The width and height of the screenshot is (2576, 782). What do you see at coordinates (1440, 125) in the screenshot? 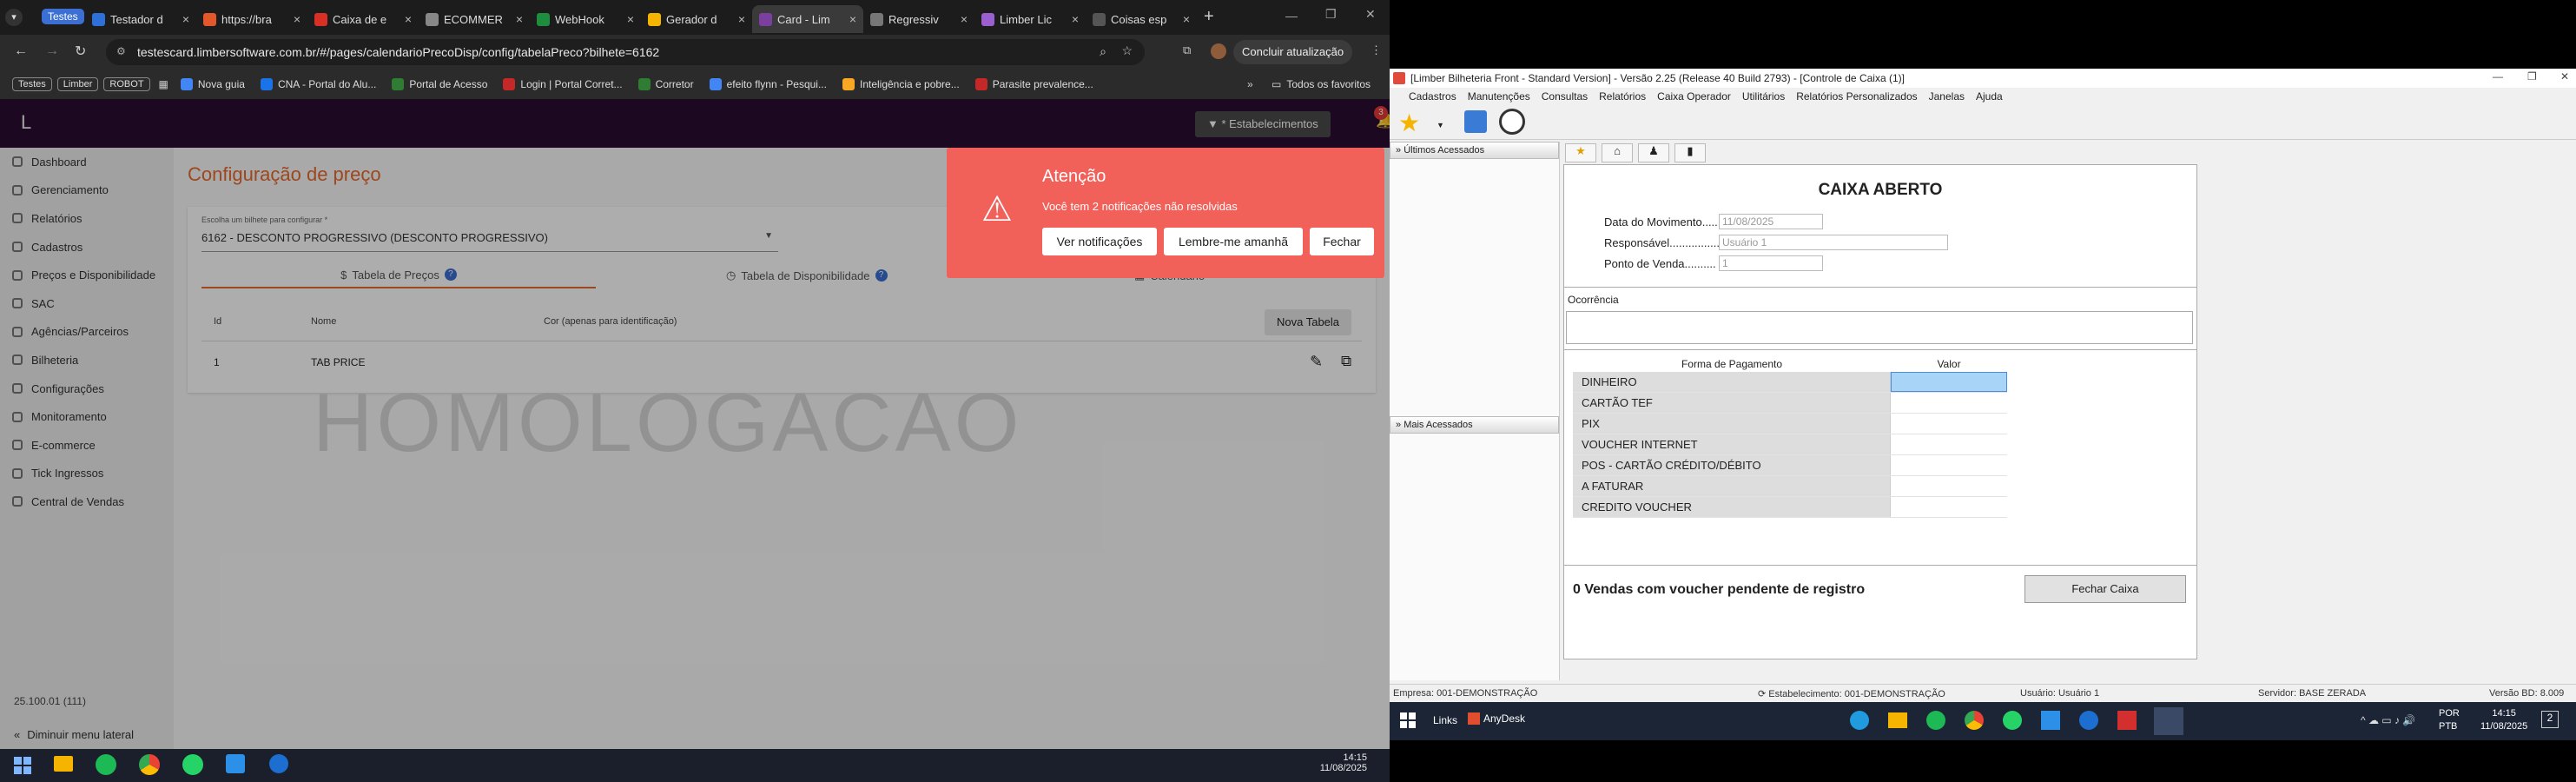
I see `chevron-down-icon: ▼` at bounding box center [1440, 125].